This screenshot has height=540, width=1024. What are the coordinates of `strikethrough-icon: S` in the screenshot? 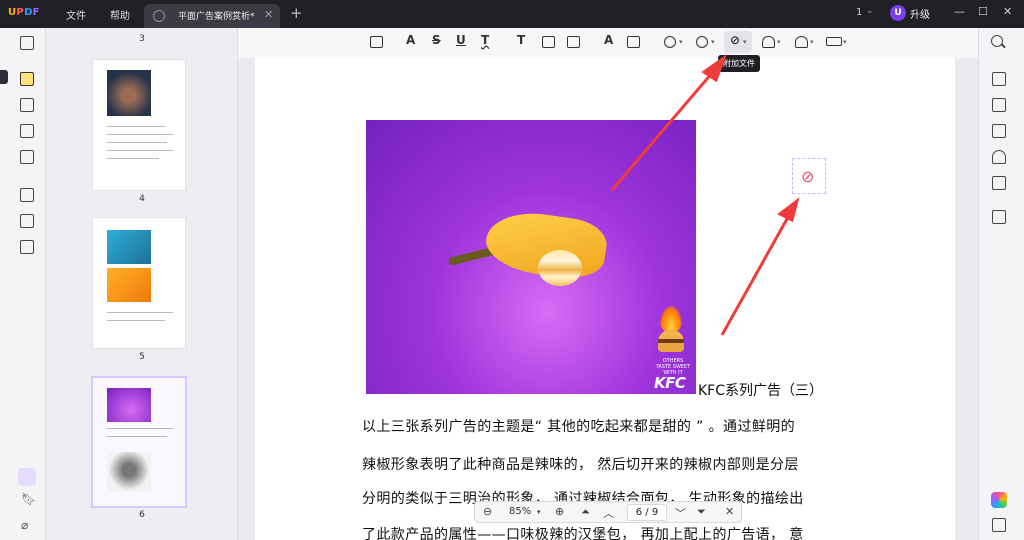 It's located at (436, 40).